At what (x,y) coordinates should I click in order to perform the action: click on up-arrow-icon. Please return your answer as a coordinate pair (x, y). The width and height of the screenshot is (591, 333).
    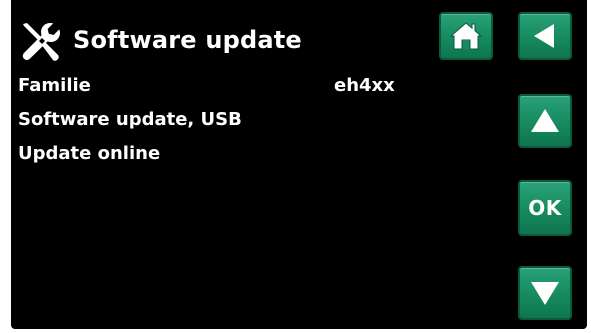
    Looking at the image, I should click on (545, 120).